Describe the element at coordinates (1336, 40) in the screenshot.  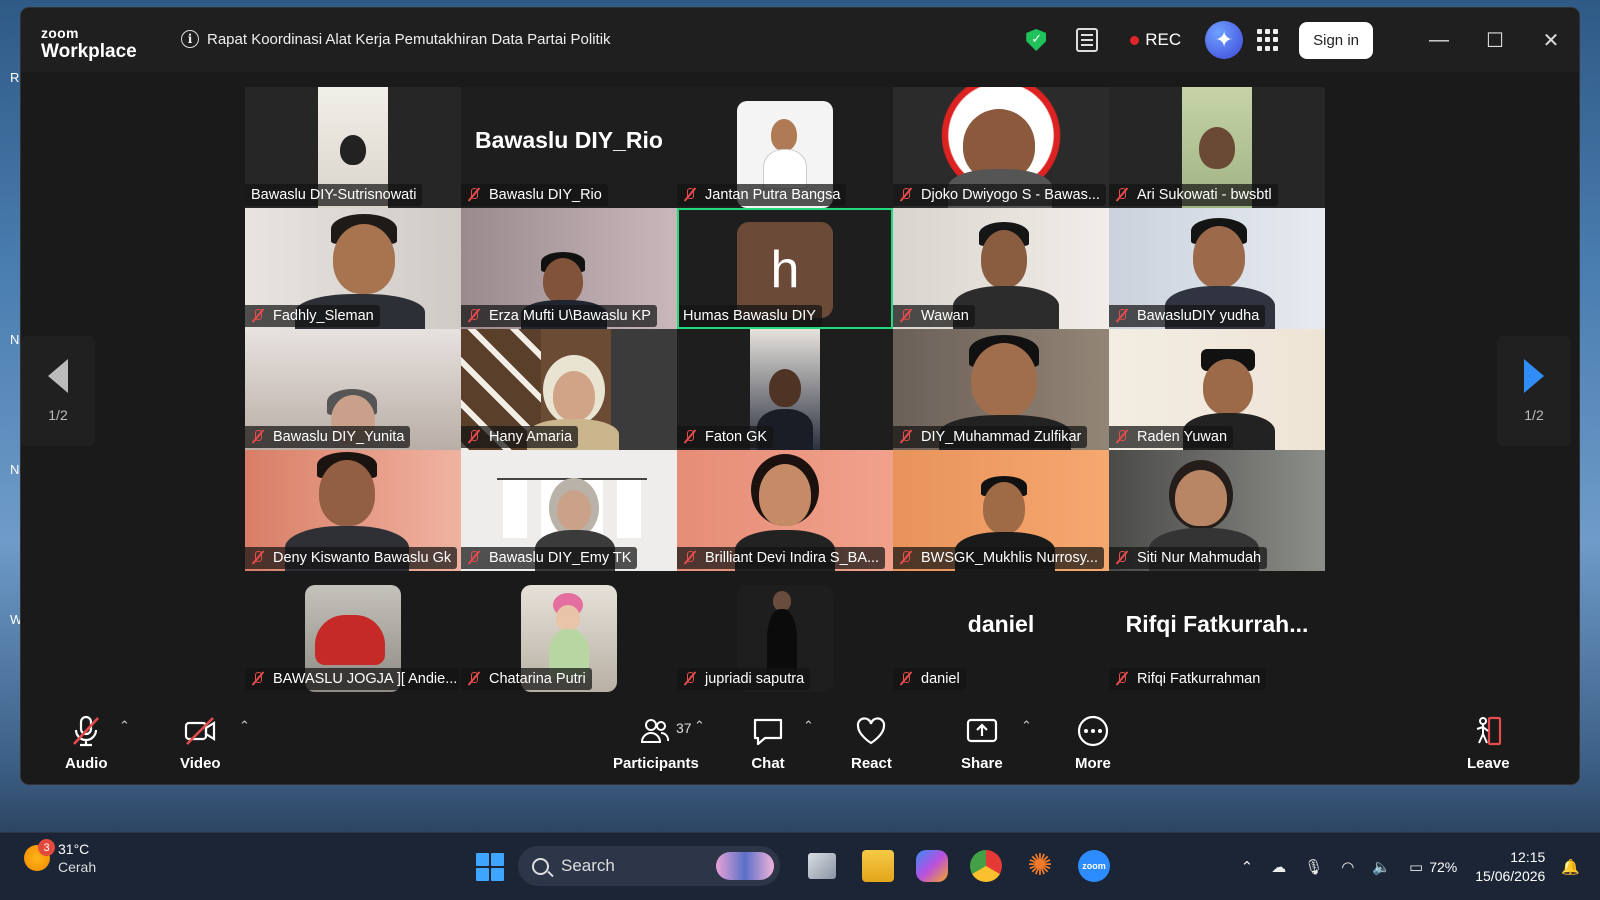
I see `sign-in-button: Sign in` at that location.